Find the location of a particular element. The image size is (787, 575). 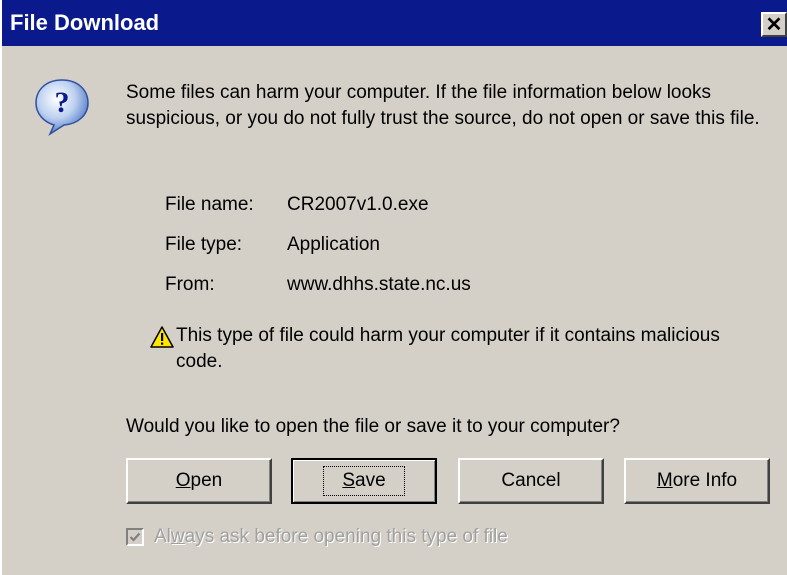

cancel-button-label: Cancel is located at coordinates (531, 480).